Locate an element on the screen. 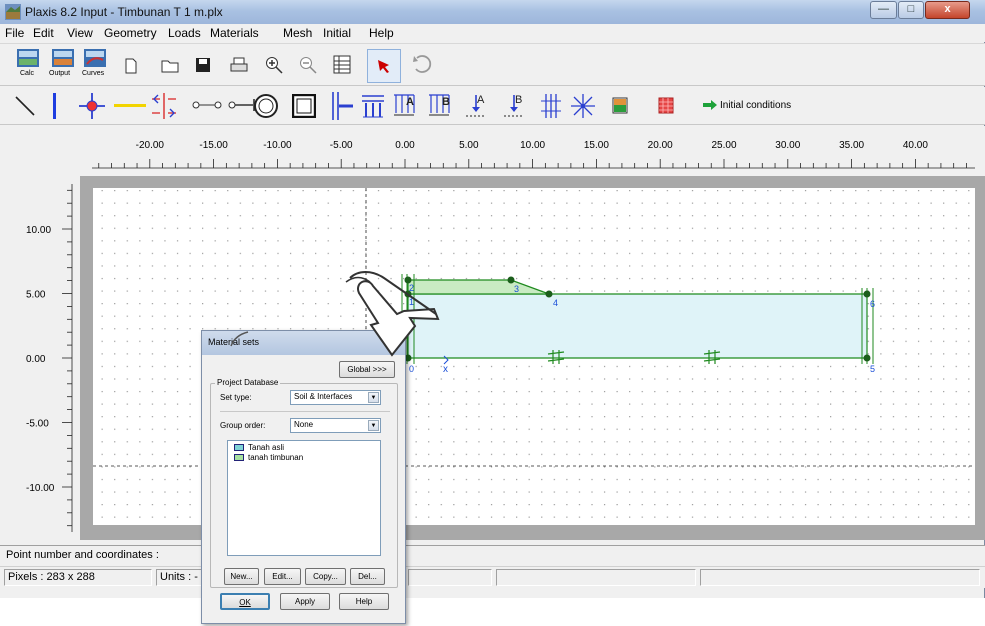 The width and height of the screenshot is (985, 626). material-color-icon is located at coordinates (239, 448).